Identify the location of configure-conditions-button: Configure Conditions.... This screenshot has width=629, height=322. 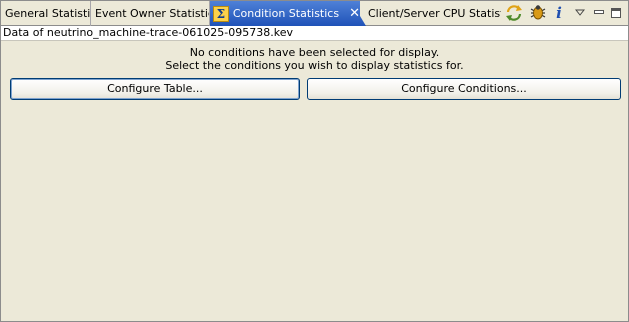
(464, 89).